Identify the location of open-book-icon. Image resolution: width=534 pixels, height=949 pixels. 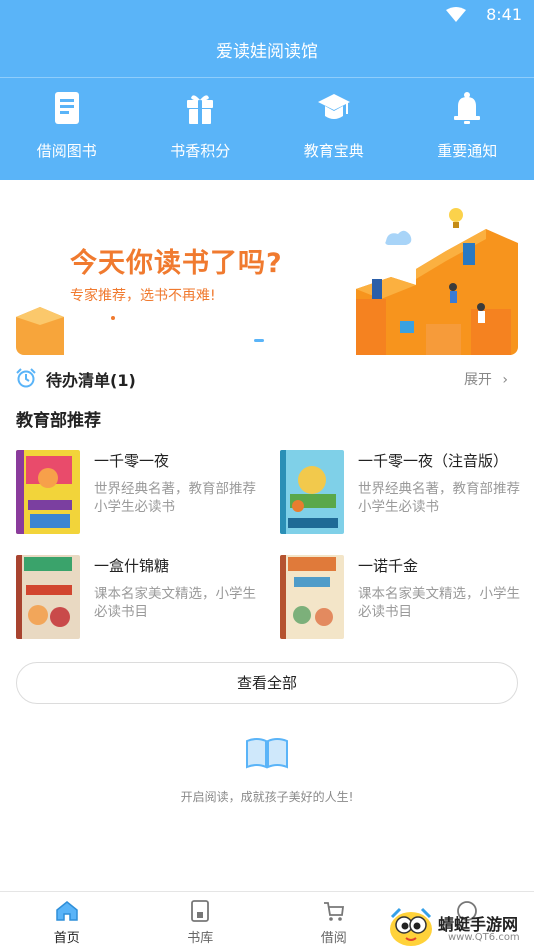
(267, 753).